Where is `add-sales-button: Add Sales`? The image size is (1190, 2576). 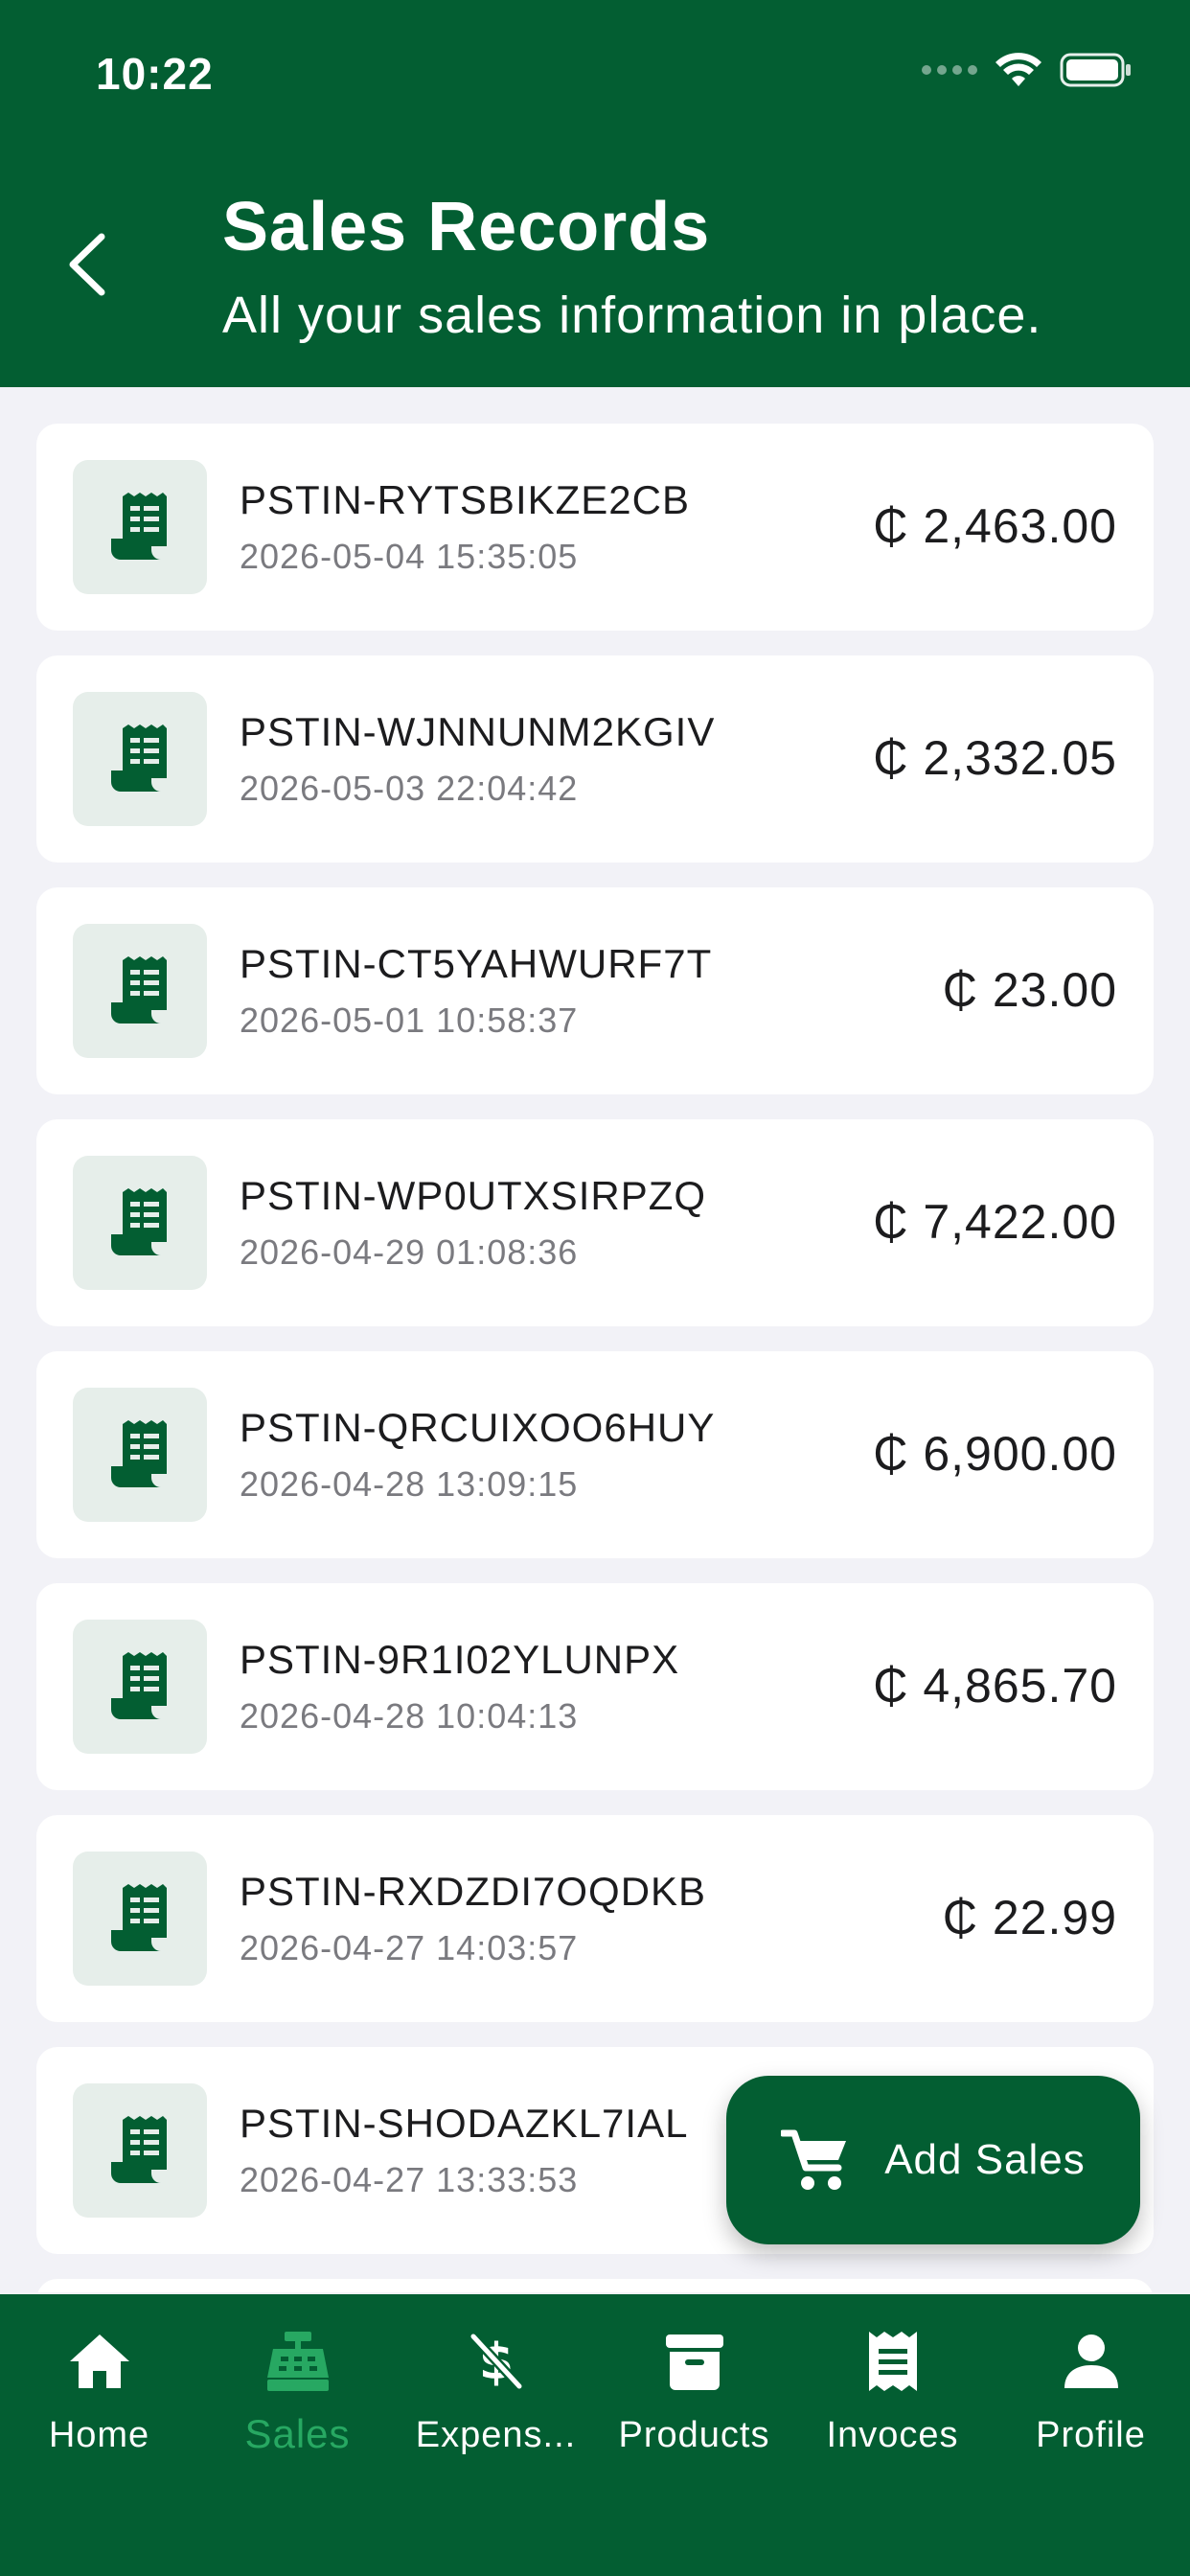 add-sales-button: Add Sales is located at coordinates (933, 2160).